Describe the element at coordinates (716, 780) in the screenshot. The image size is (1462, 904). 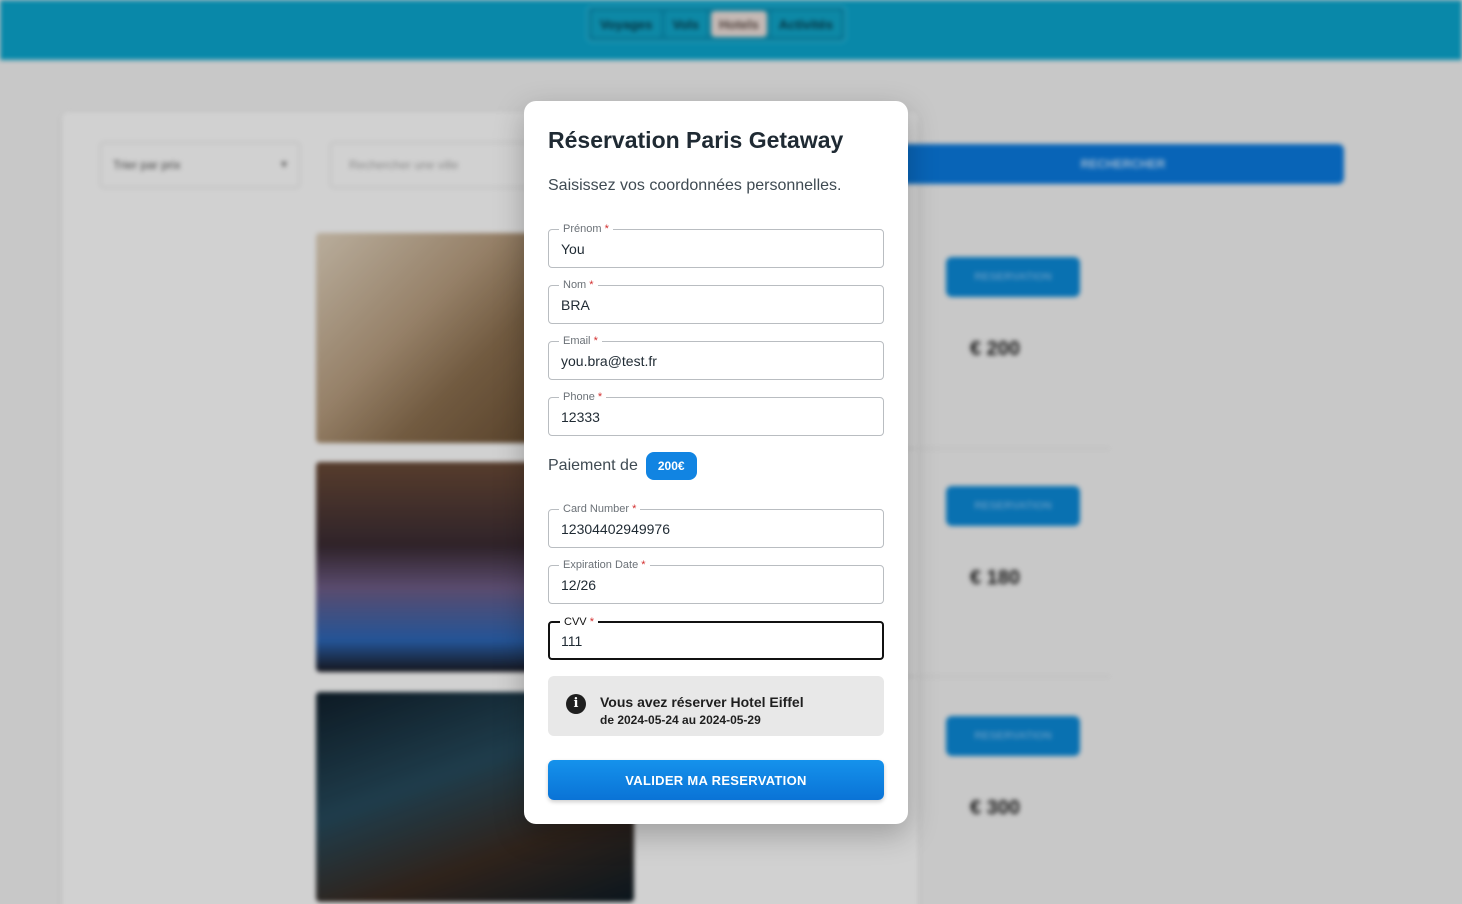
I see `submit-reservation-button: VALIDER MA RESERVATION` at that location.